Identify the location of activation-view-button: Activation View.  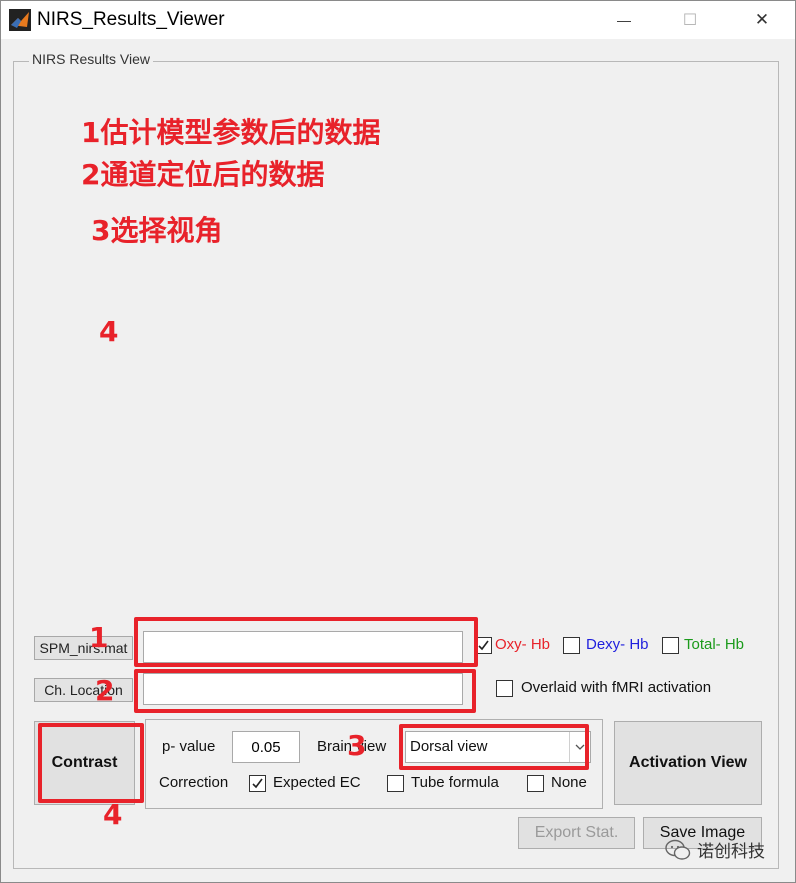
(688, 763).